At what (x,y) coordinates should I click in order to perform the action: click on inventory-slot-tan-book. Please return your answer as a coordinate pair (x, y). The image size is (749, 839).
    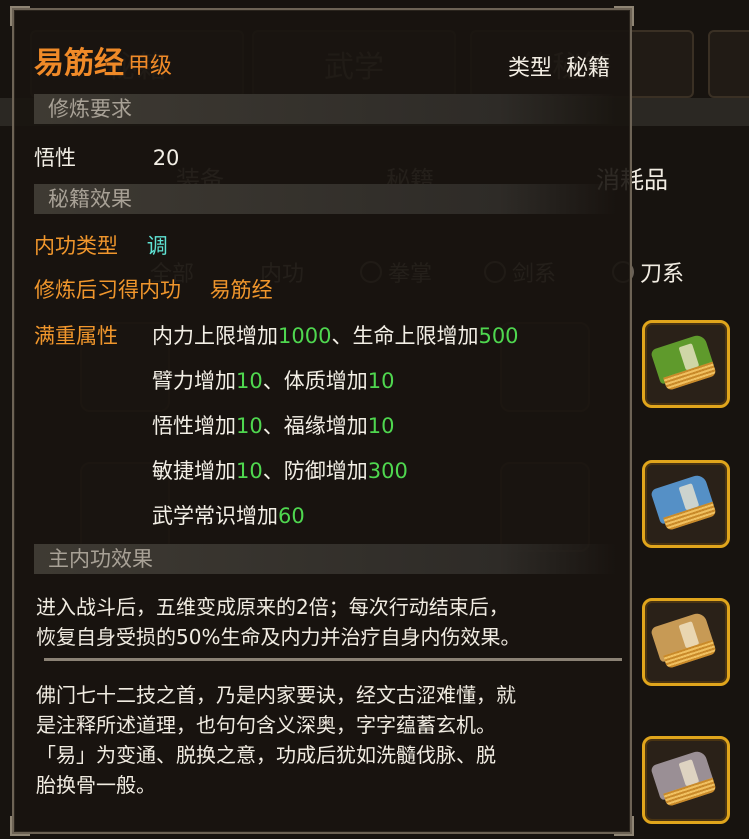
    Looking at the image, I should click on (686, 642).